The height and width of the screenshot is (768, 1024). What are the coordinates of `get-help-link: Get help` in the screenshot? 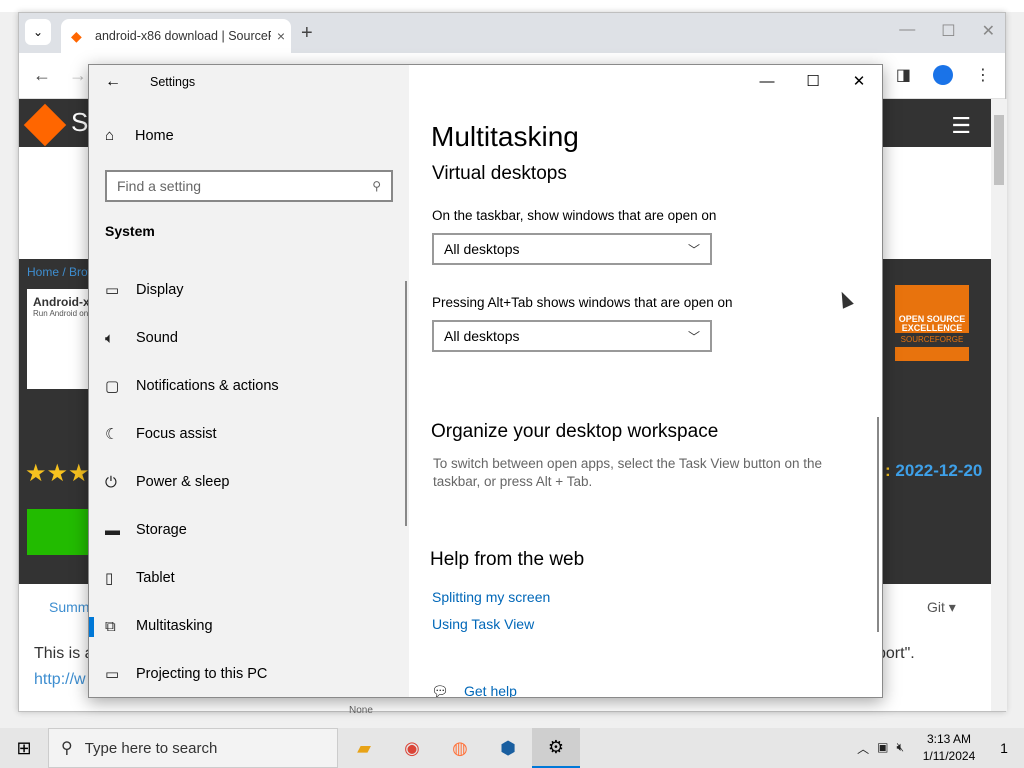 It's located at (490, 690).